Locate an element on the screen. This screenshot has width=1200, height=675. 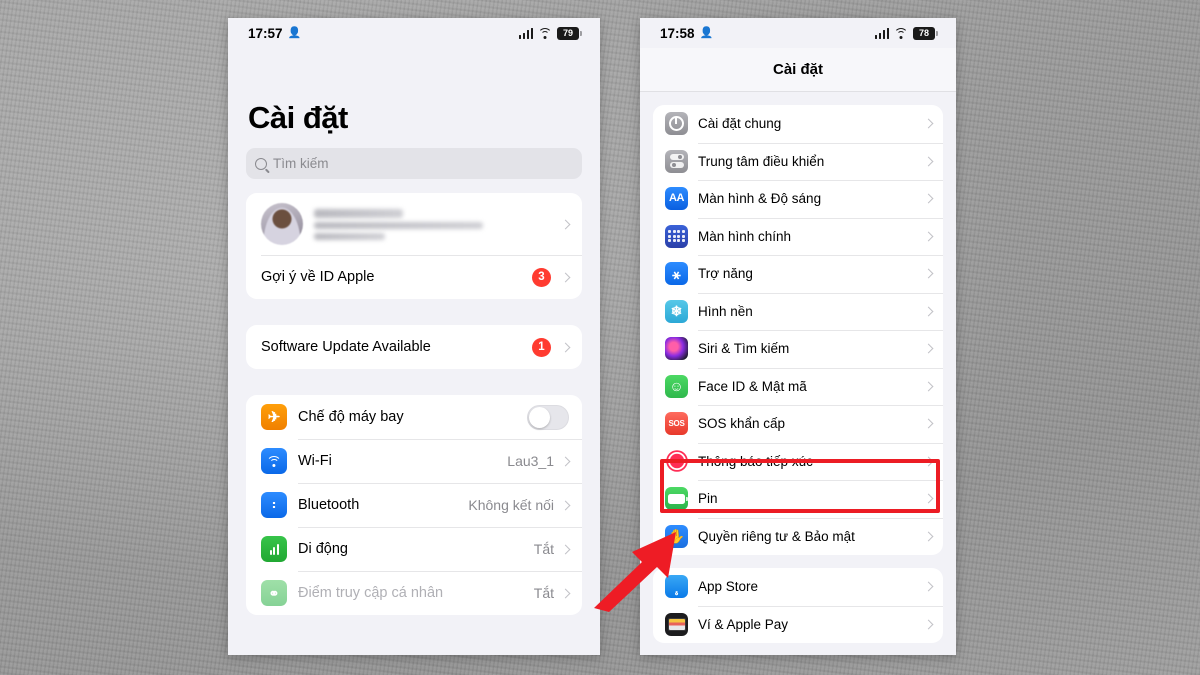
sidebar-item-display-brightness: AA Màn hình & Độ sáng is located at coordinates (798, 199).